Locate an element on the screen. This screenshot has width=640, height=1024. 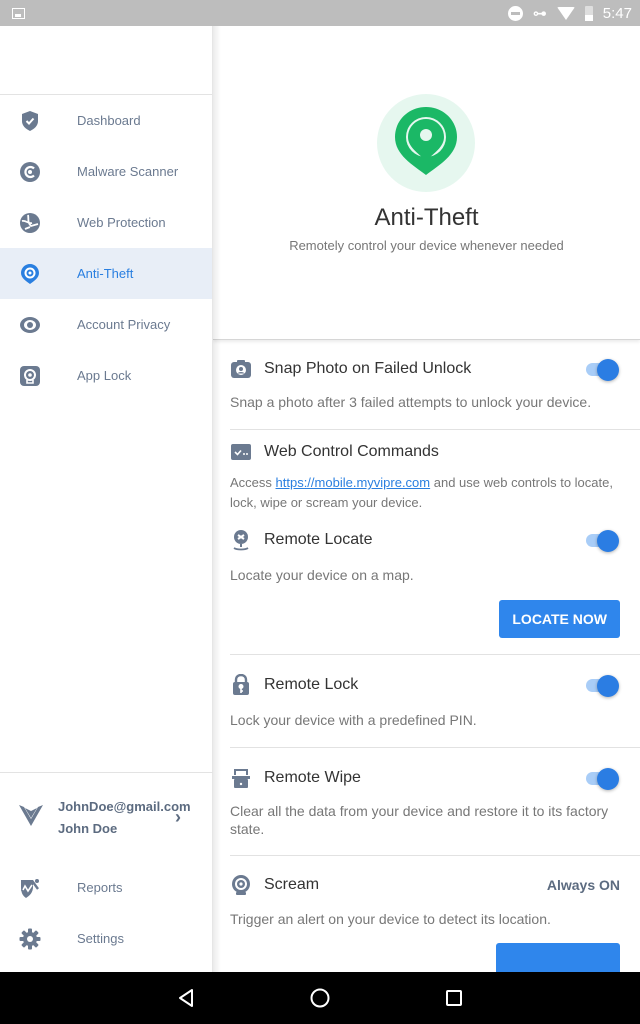
image-icon is located at coordinates (18, 13).